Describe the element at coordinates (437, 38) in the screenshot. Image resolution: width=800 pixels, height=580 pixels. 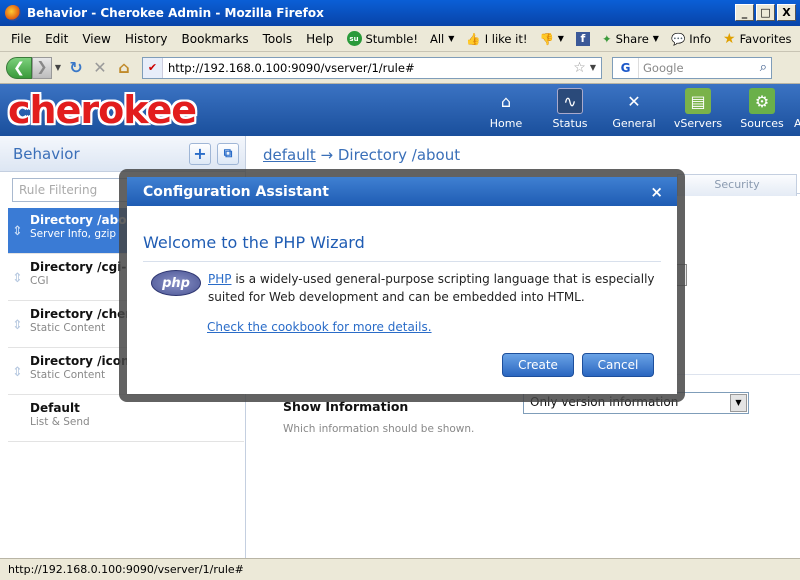
I see `all-label: All` at that location.